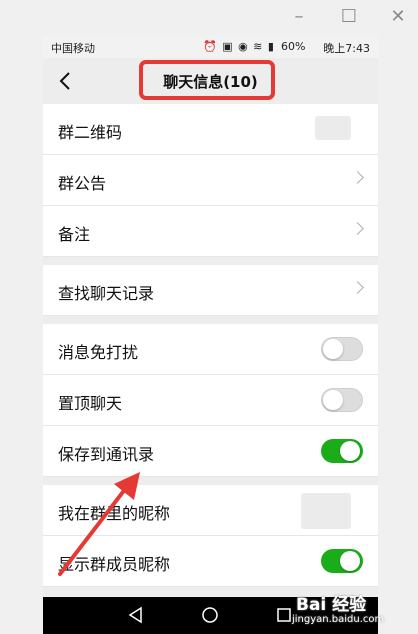 This screenshot has width=418, height=634. I want to click on status-bar: 中国移动 ⏰ ▣ ◉ ≋ ▮ 60% 晚上7:43, so click(210, 47).